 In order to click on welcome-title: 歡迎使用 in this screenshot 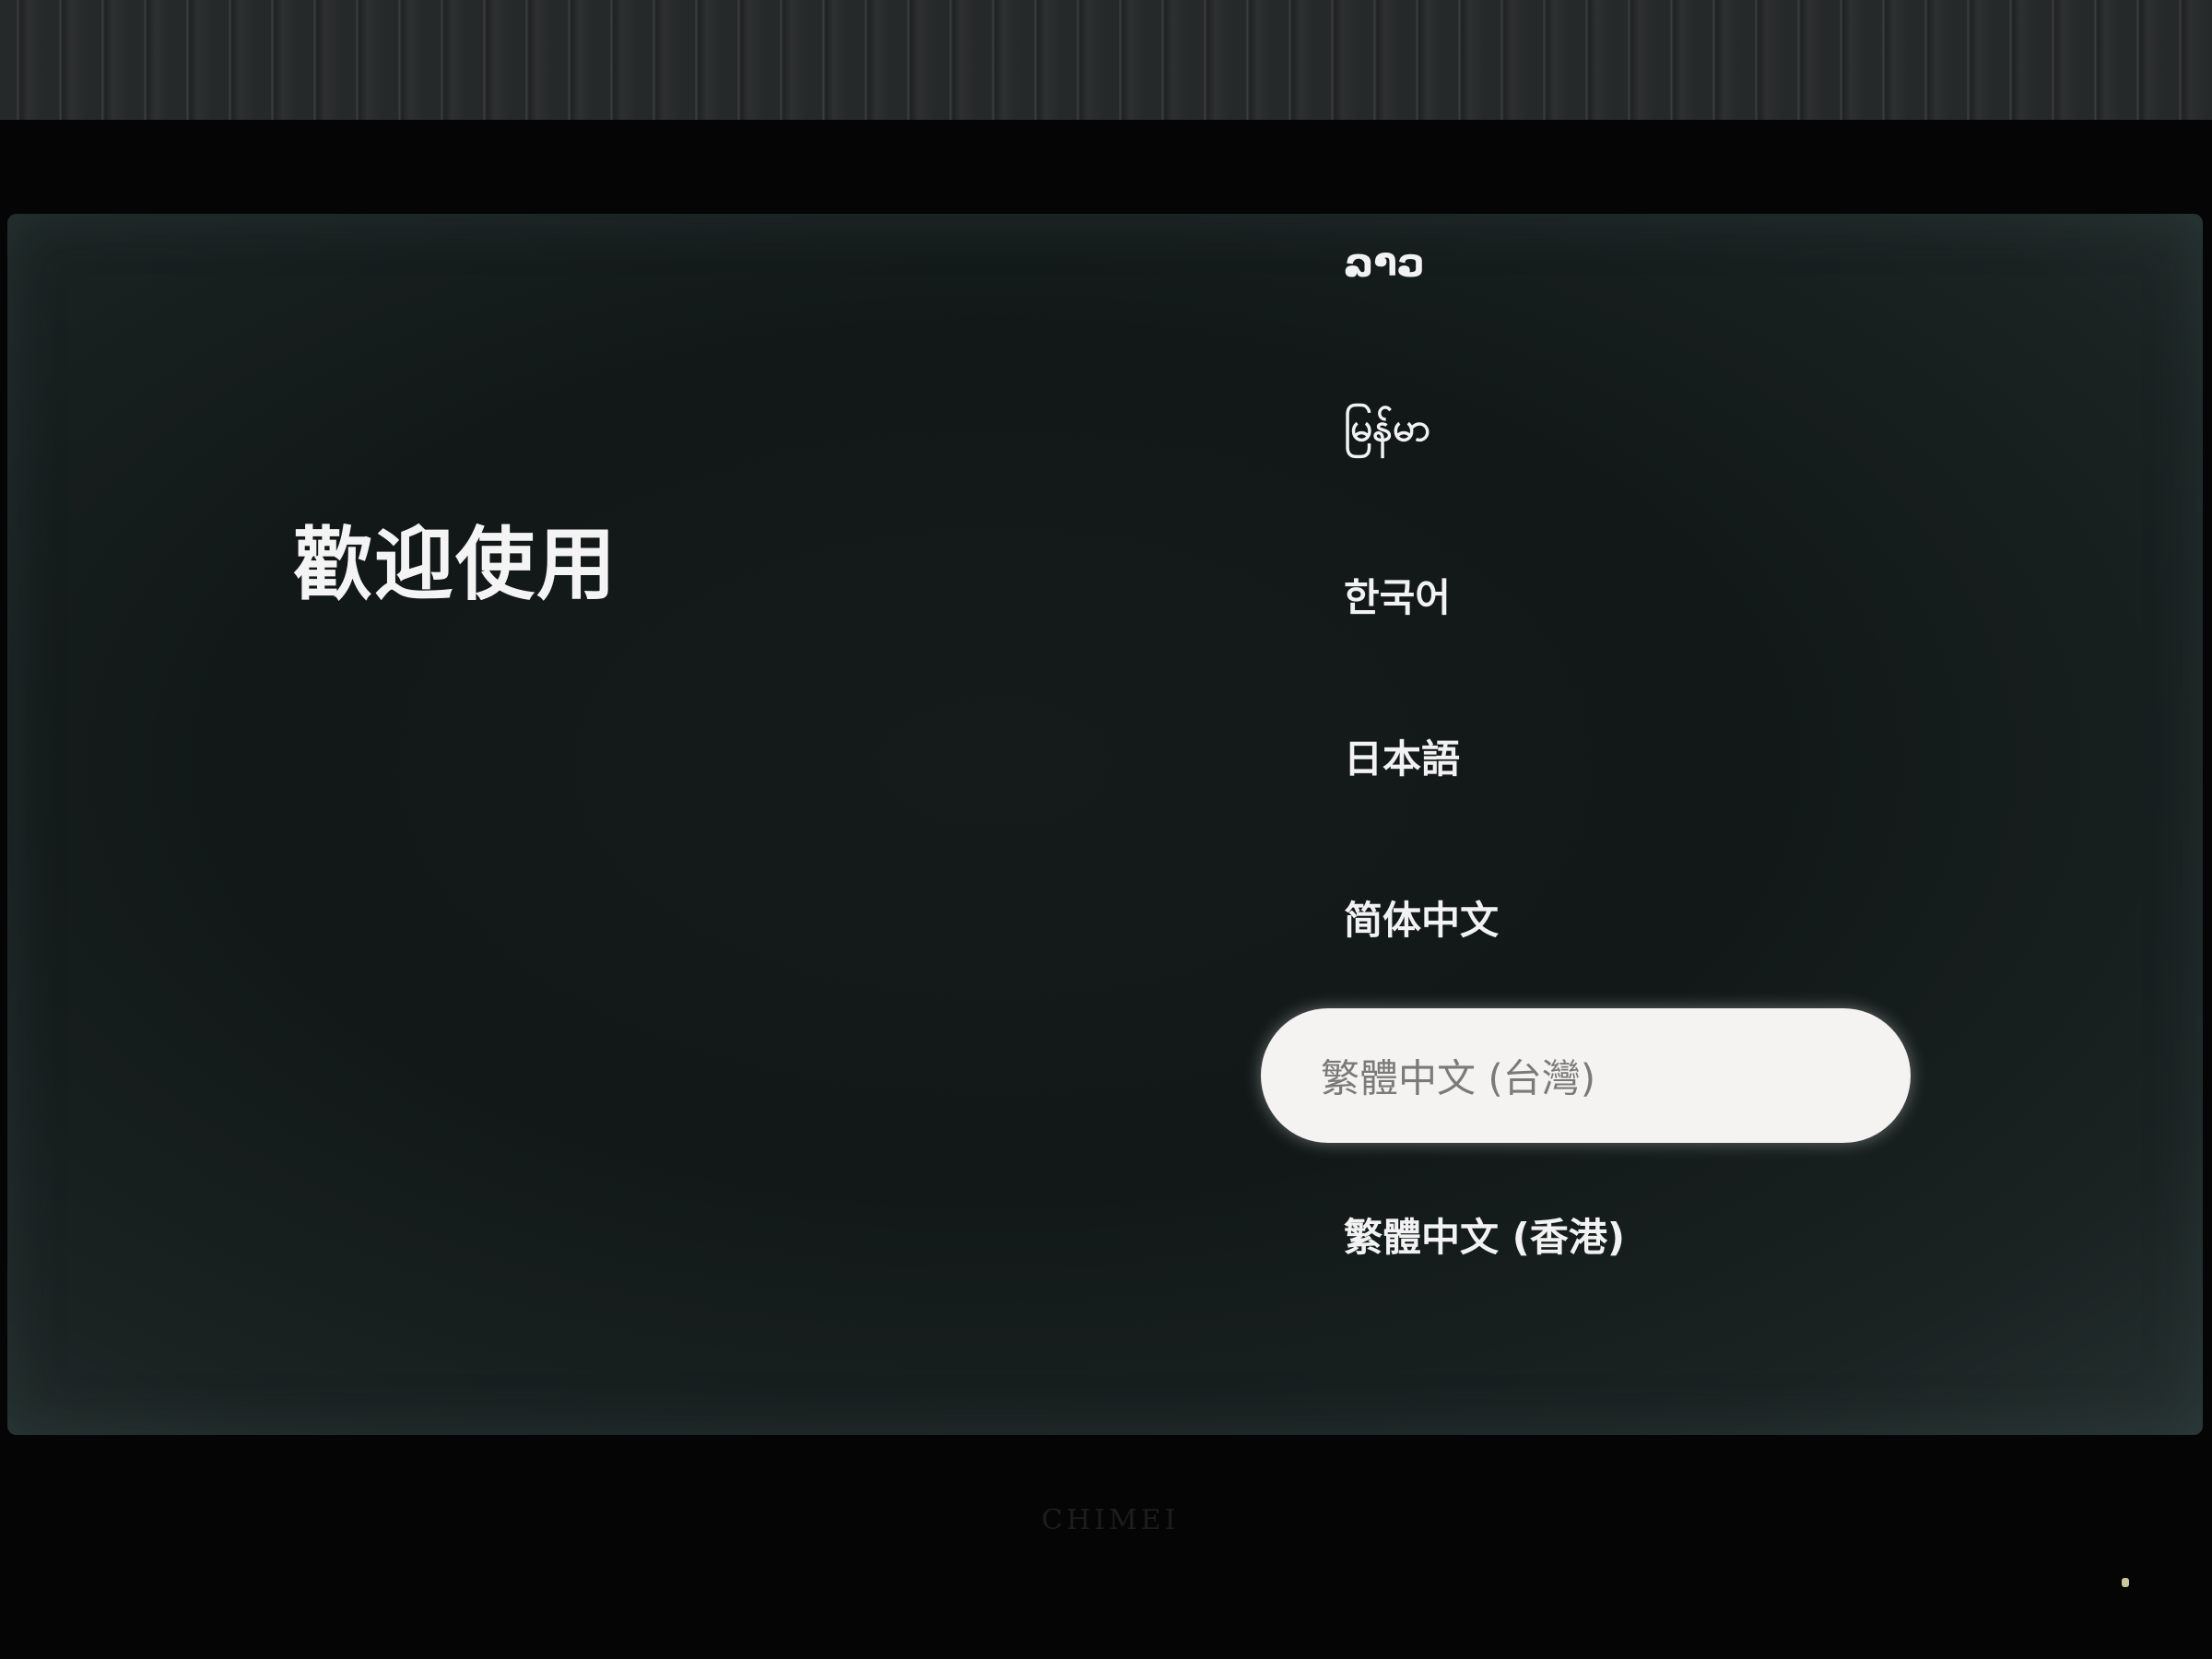, I will do `click(455, 565)`.